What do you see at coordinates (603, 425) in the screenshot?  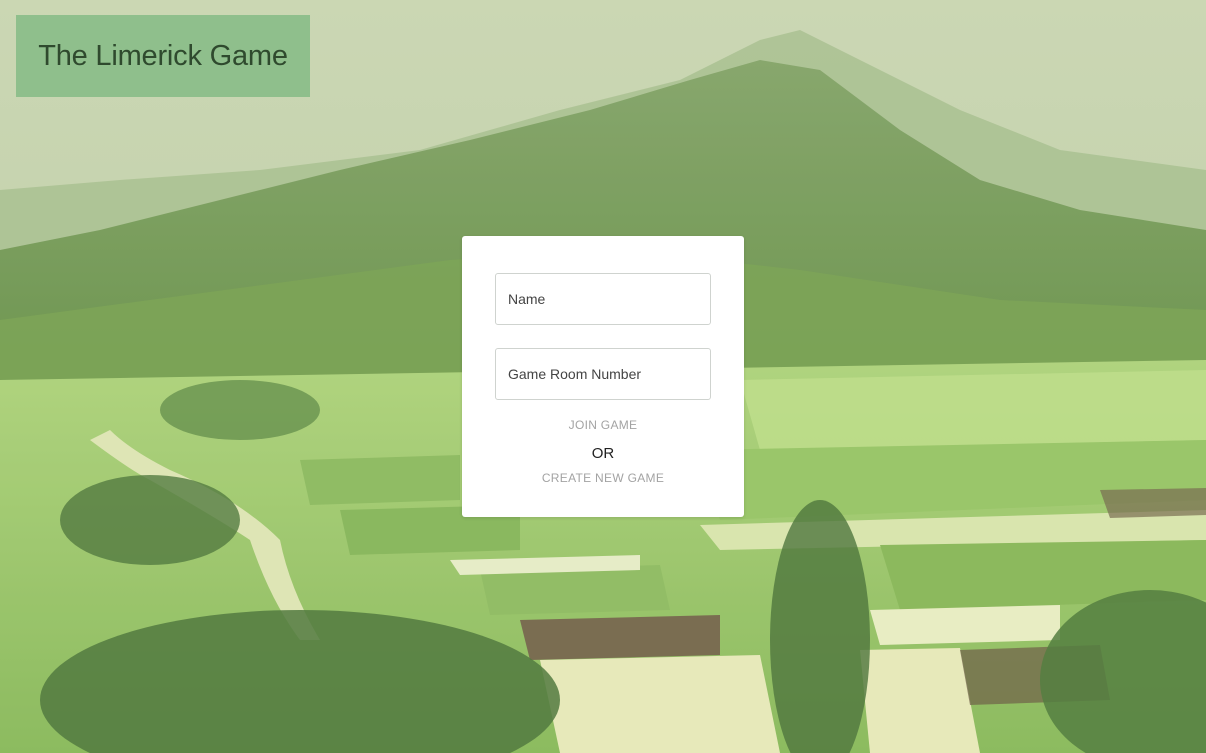 I see `join-game-button: JOIN GAME` at bounding box center [603, 425].